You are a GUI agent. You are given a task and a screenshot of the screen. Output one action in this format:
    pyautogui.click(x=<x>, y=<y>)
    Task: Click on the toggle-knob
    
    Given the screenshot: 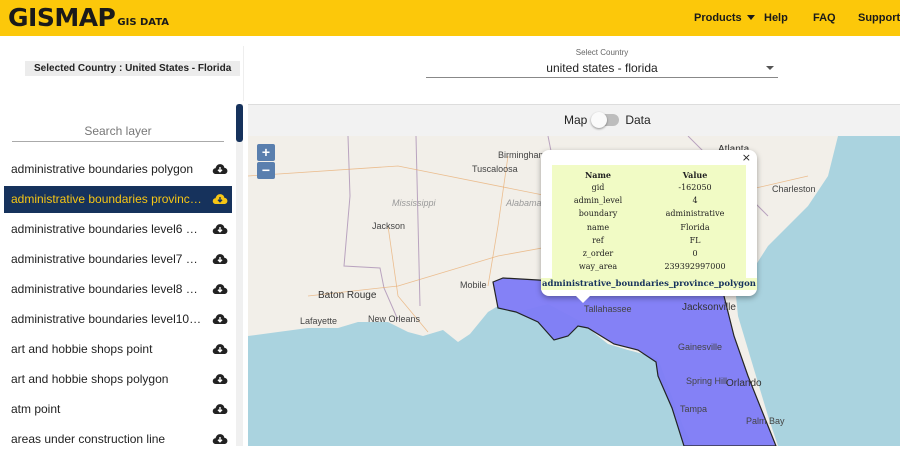 What is the action you would take?
    pyautogui.click(x=599, y=120)
    